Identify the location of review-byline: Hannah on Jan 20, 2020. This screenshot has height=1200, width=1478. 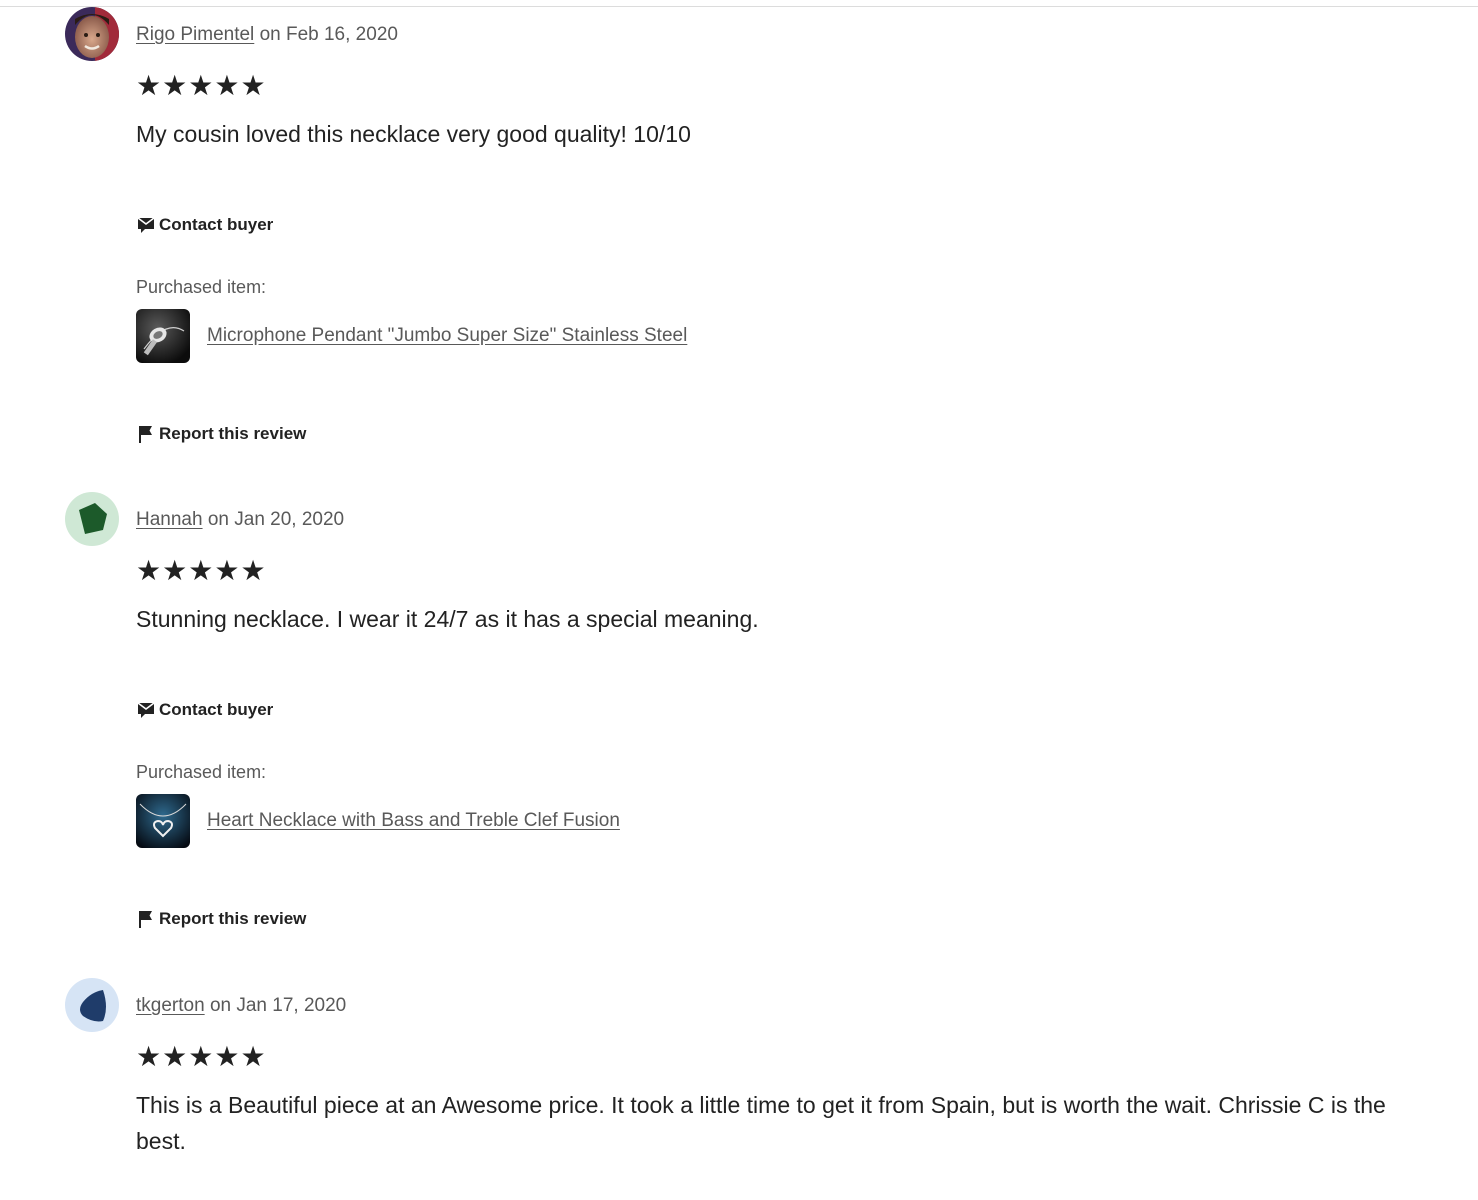
(240, 520).